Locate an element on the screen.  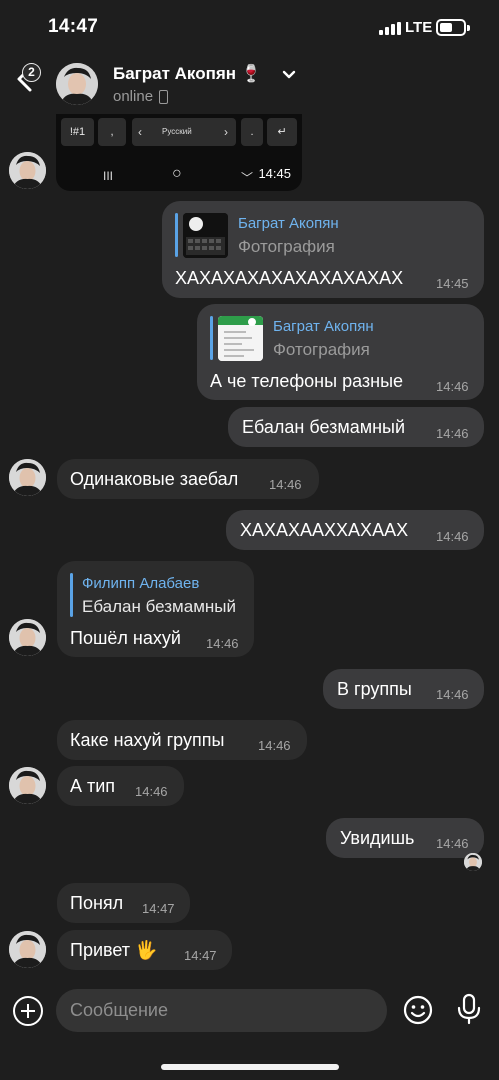
message-text: Пошёл нахуй is located at coordinates (125, 638).